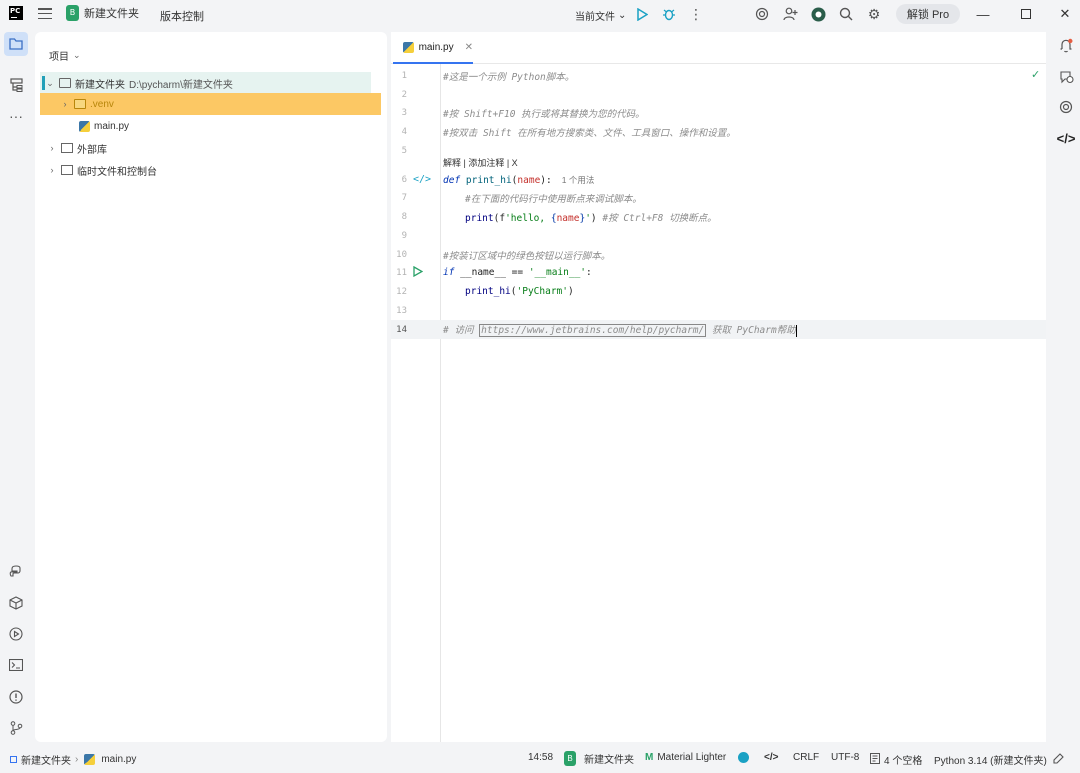 This screenshot has width=1080, height=773. Describe the element at coordinates (540, 757) in the screenshot. I see `caret-position: 14:58` at that location.